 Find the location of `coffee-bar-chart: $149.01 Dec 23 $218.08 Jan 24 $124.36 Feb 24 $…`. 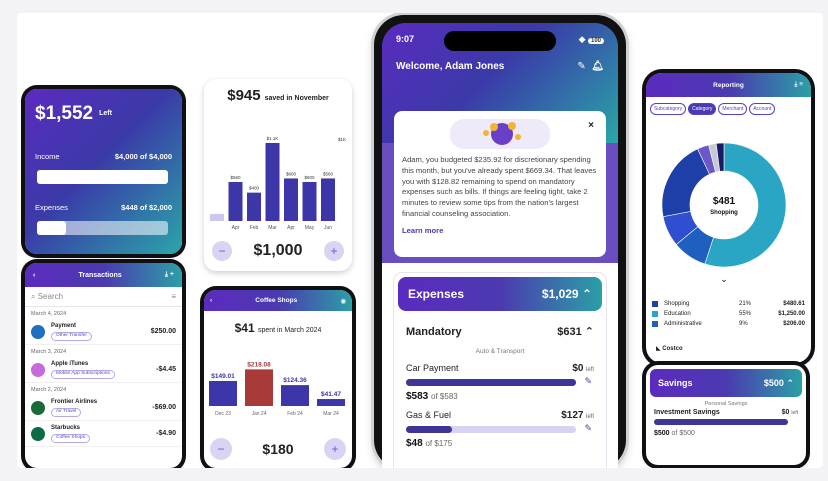

coffee-bar-chart: $149.01 Dec 23 $218.08 Jan 24 $124.36 Feb 24 $… is located at coordinates (277, 389).